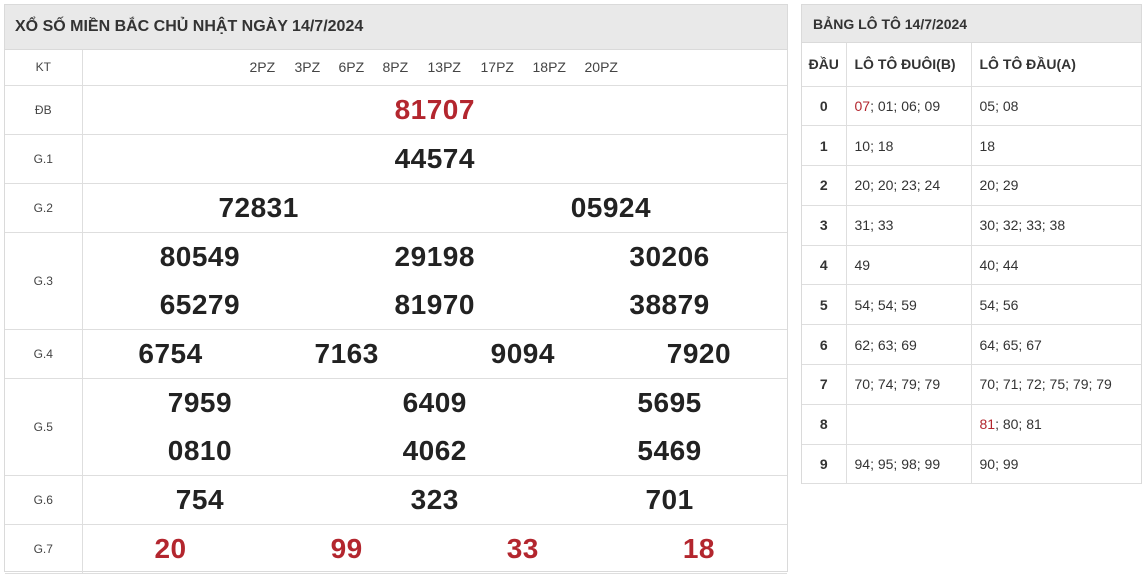  I want to click on prize-number: 754, so click(200, 499).